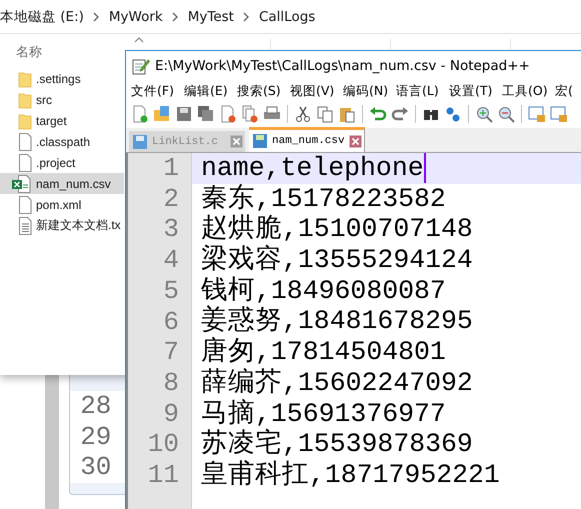 The height and width of the screenshot is (509, 581). Describe the element at coordinates (369, 91) in the screenshot. I see `menu-item: 编码(N)` at that location.